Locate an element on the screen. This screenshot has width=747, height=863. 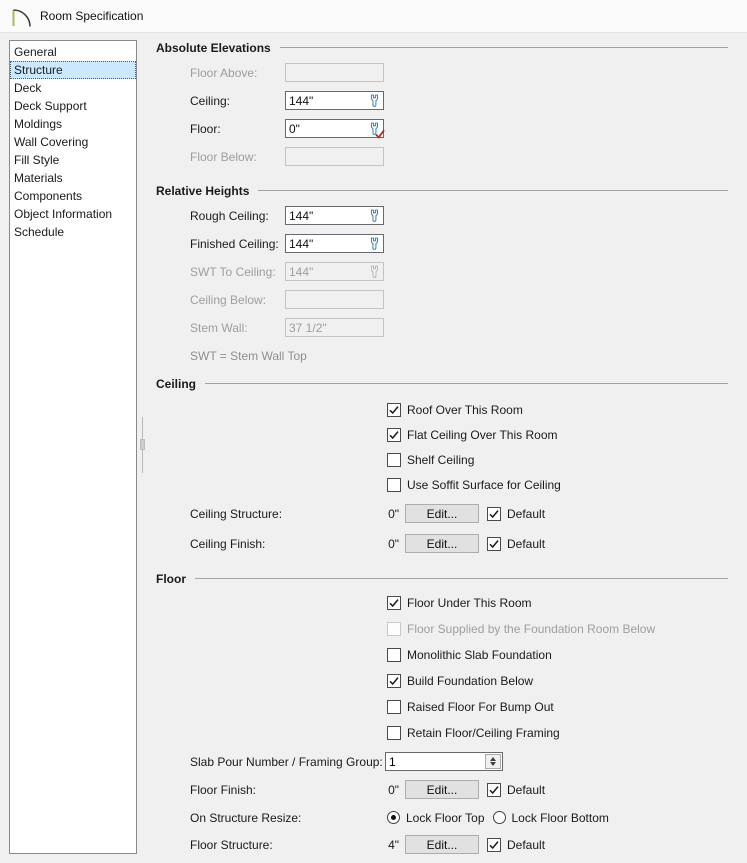
splitter-grip-icon is located at coordinates (142, 444).